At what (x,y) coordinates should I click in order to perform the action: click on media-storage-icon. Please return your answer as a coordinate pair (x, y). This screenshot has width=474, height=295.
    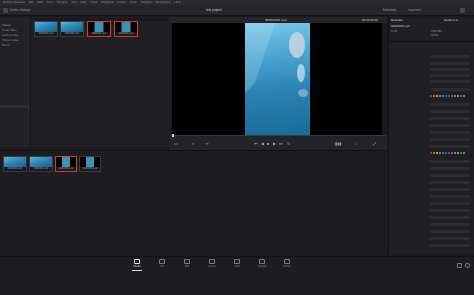
    Looking at the image, I should click on (5, 10).